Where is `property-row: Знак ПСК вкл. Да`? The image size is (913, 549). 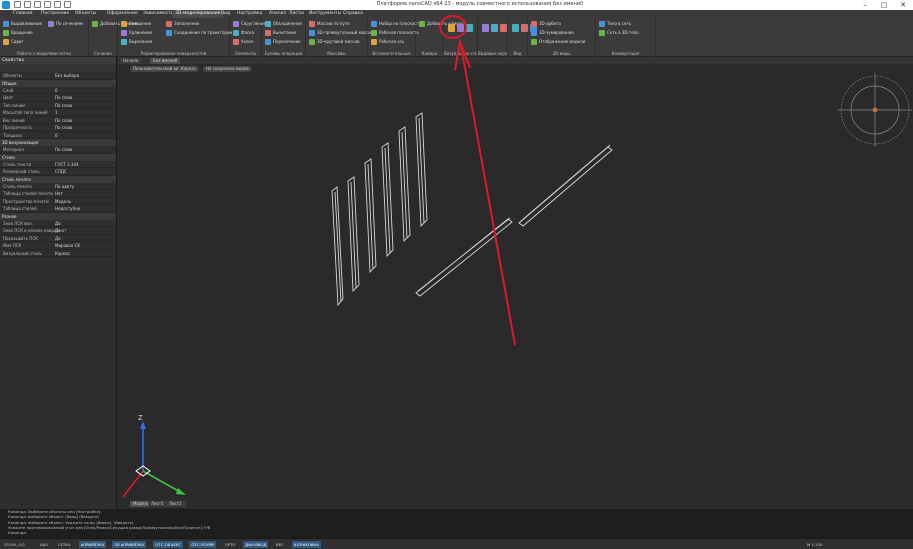
property-row: Знак ПСК вкл. Да is located at coordinates (58, 223).